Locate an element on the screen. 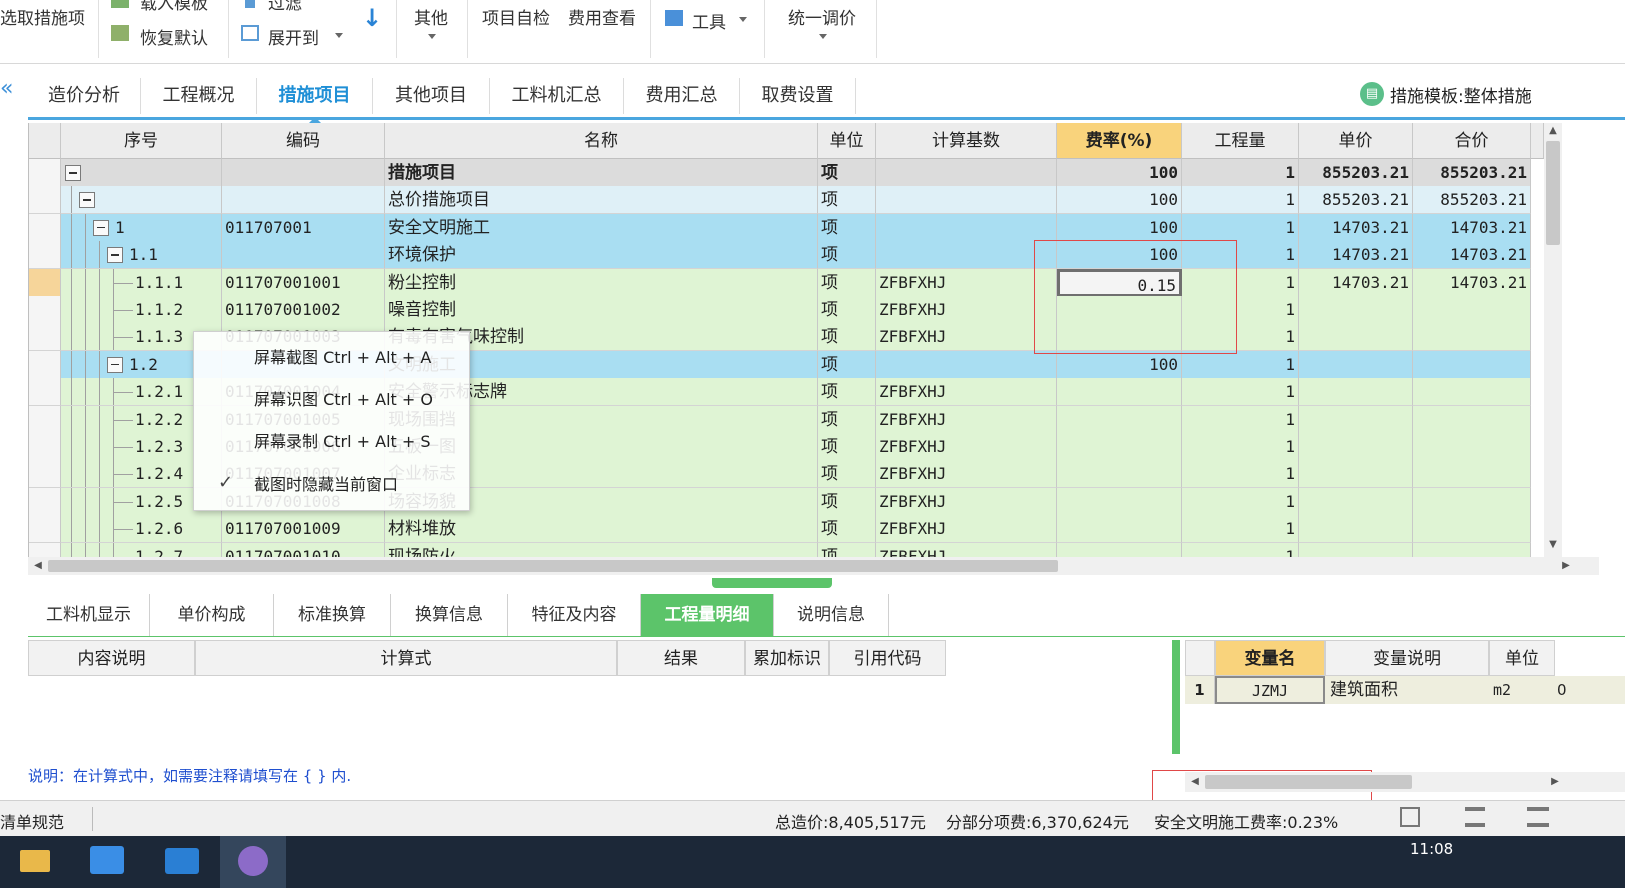 The width and height of the screenshot is (1625, 888). tab-description: 说明信息 is located at coordinates (831, 615).